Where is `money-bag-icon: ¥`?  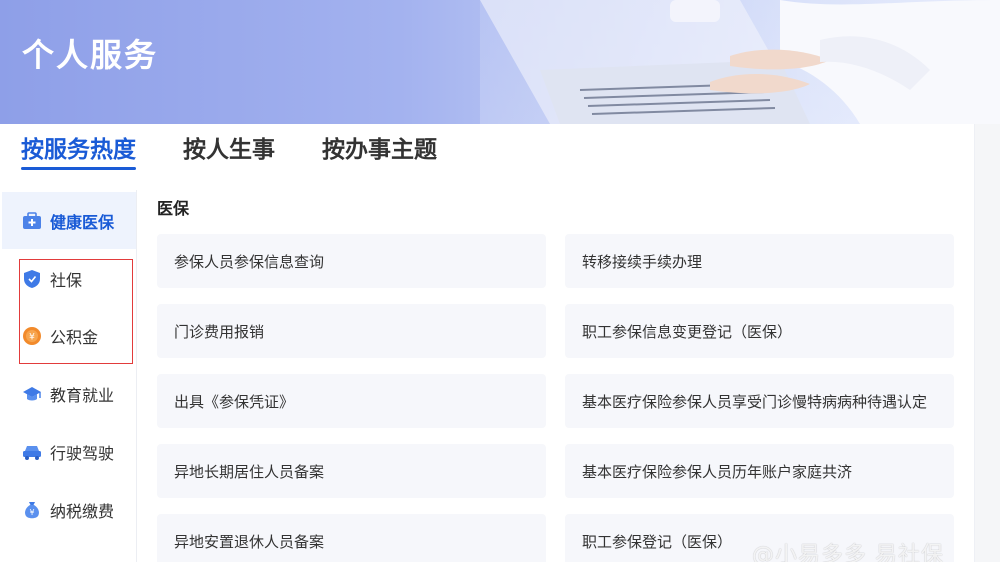
money-bag-icon: ¥ is located at coordinates (32, 509).